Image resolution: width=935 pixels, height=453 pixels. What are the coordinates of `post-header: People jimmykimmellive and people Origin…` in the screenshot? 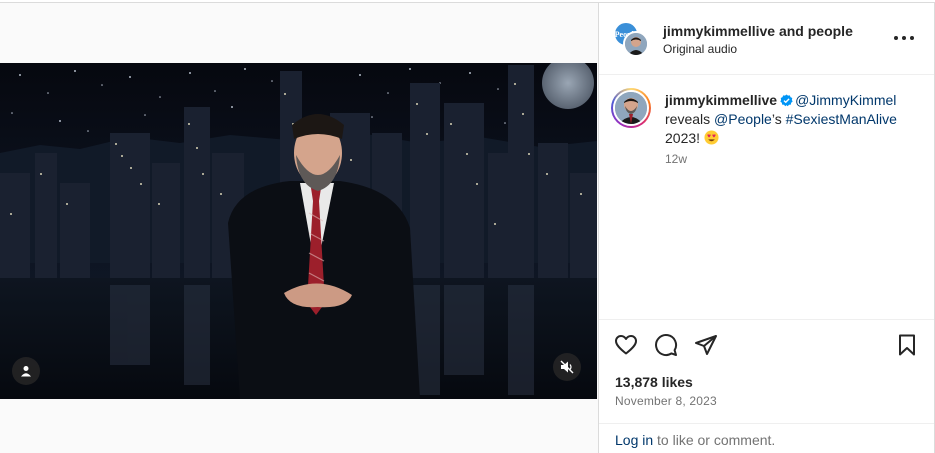 It's located at (766, 39).